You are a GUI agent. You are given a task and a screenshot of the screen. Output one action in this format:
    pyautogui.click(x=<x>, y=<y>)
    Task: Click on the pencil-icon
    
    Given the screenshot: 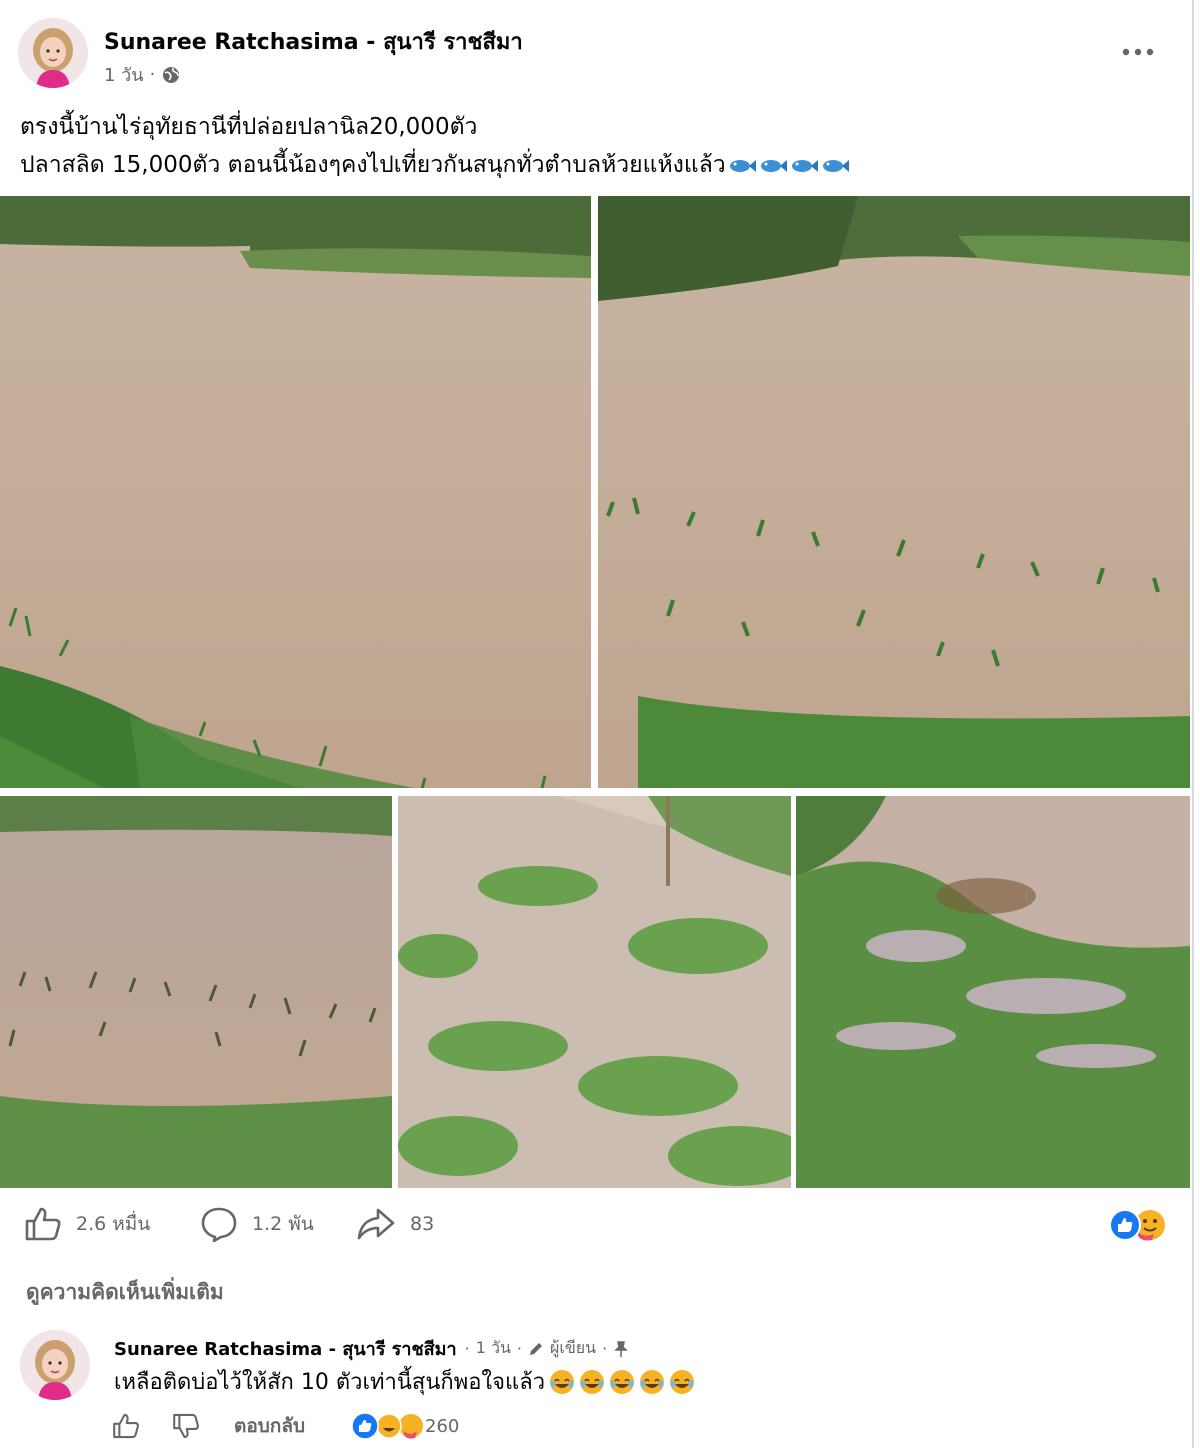 What is the action you would take?
    pyautogui.click(x=536, y=1348)
    